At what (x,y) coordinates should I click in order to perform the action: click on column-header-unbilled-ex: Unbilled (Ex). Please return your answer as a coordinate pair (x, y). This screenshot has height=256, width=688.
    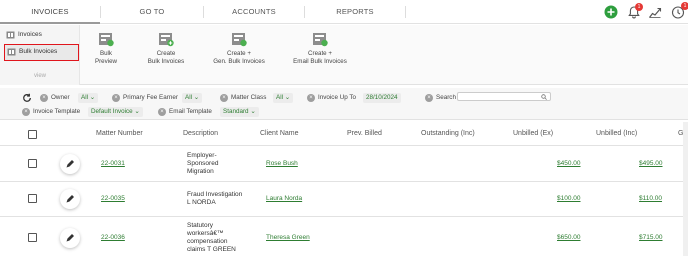
    Looking at the image, I should click on (533, 134).